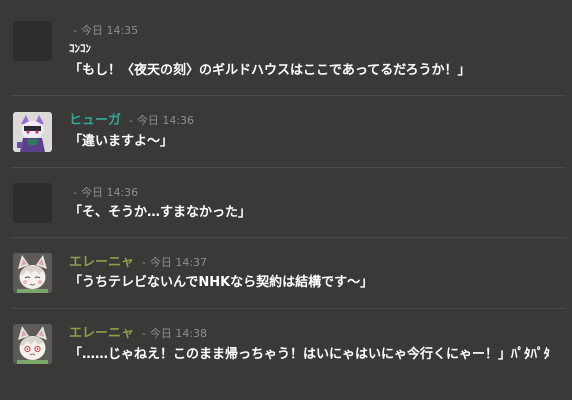 The height and width of the screenshot is (400, 572). What do you see at coordinates (138, 262) in the screenshot?
I see `message-header: エレーニャ - 今日 14:37` at bounding box center [138, 262].